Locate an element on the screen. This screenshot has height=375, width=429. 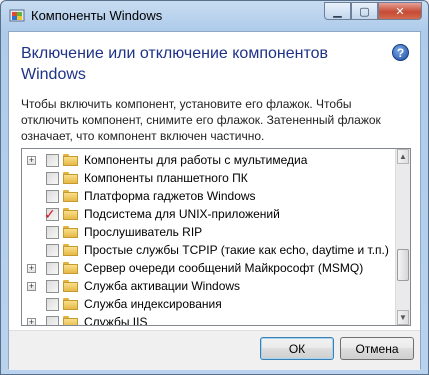
window-title: Компоненты Windows is located at coordinates (97, 15).